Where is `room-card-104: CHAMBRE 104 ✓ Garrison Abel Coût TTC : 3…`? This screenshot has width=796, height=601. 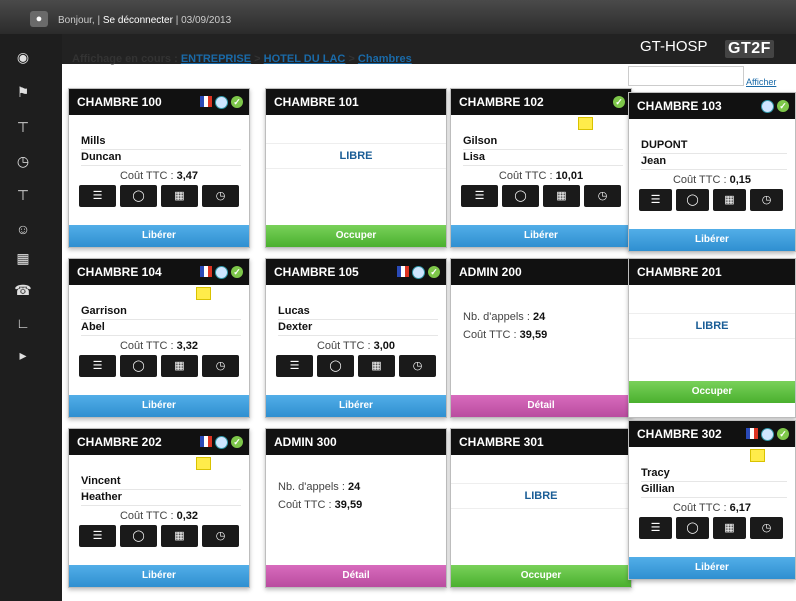 room-card-104: CHAMBRE 104 ✓ Garrison Abel Coût TTC : 3… is located at coordinates (159, 338).